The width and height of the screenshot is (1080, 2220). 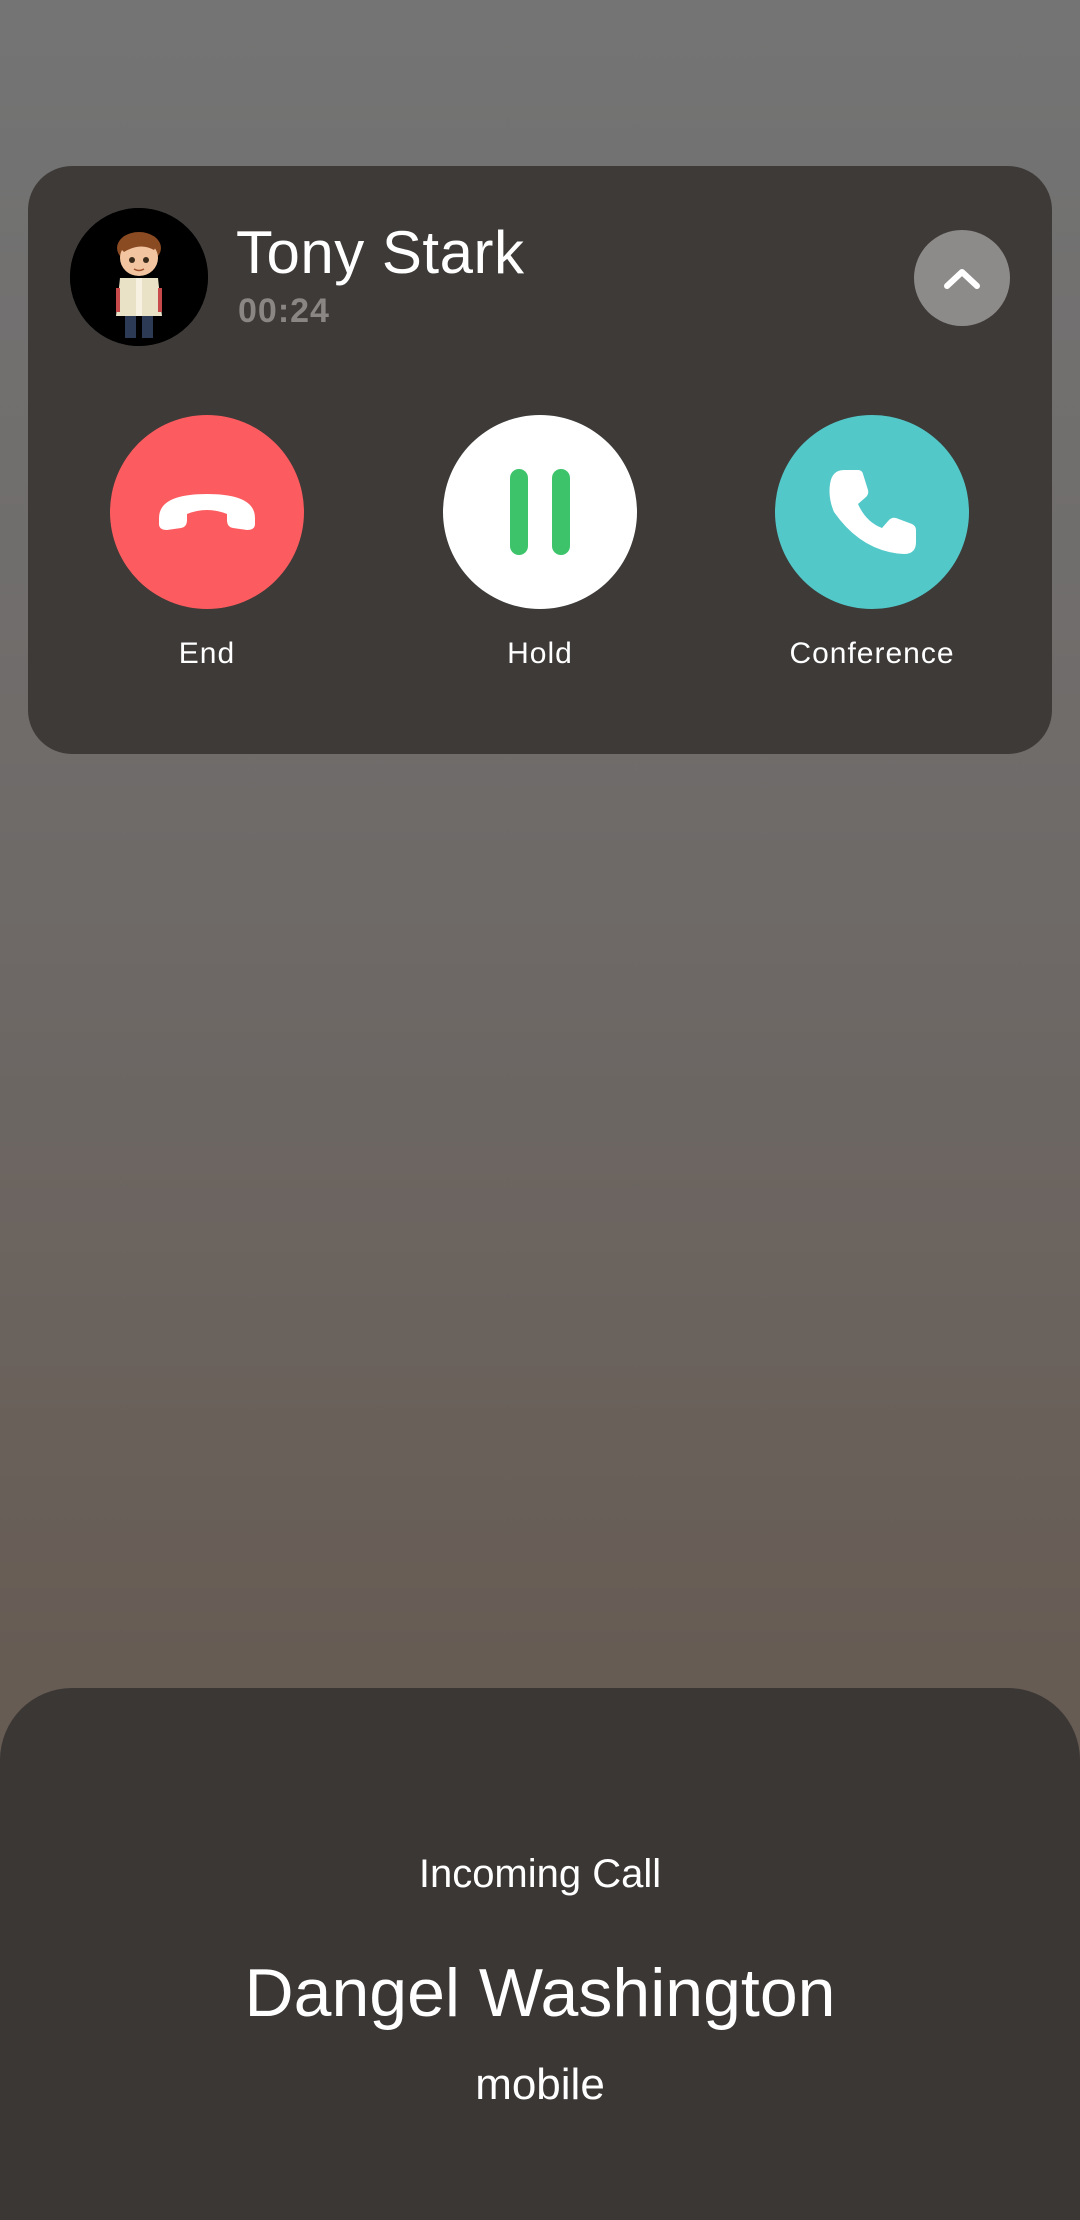 I want to click on conference-button: Conference, so click(x=872, y=543).